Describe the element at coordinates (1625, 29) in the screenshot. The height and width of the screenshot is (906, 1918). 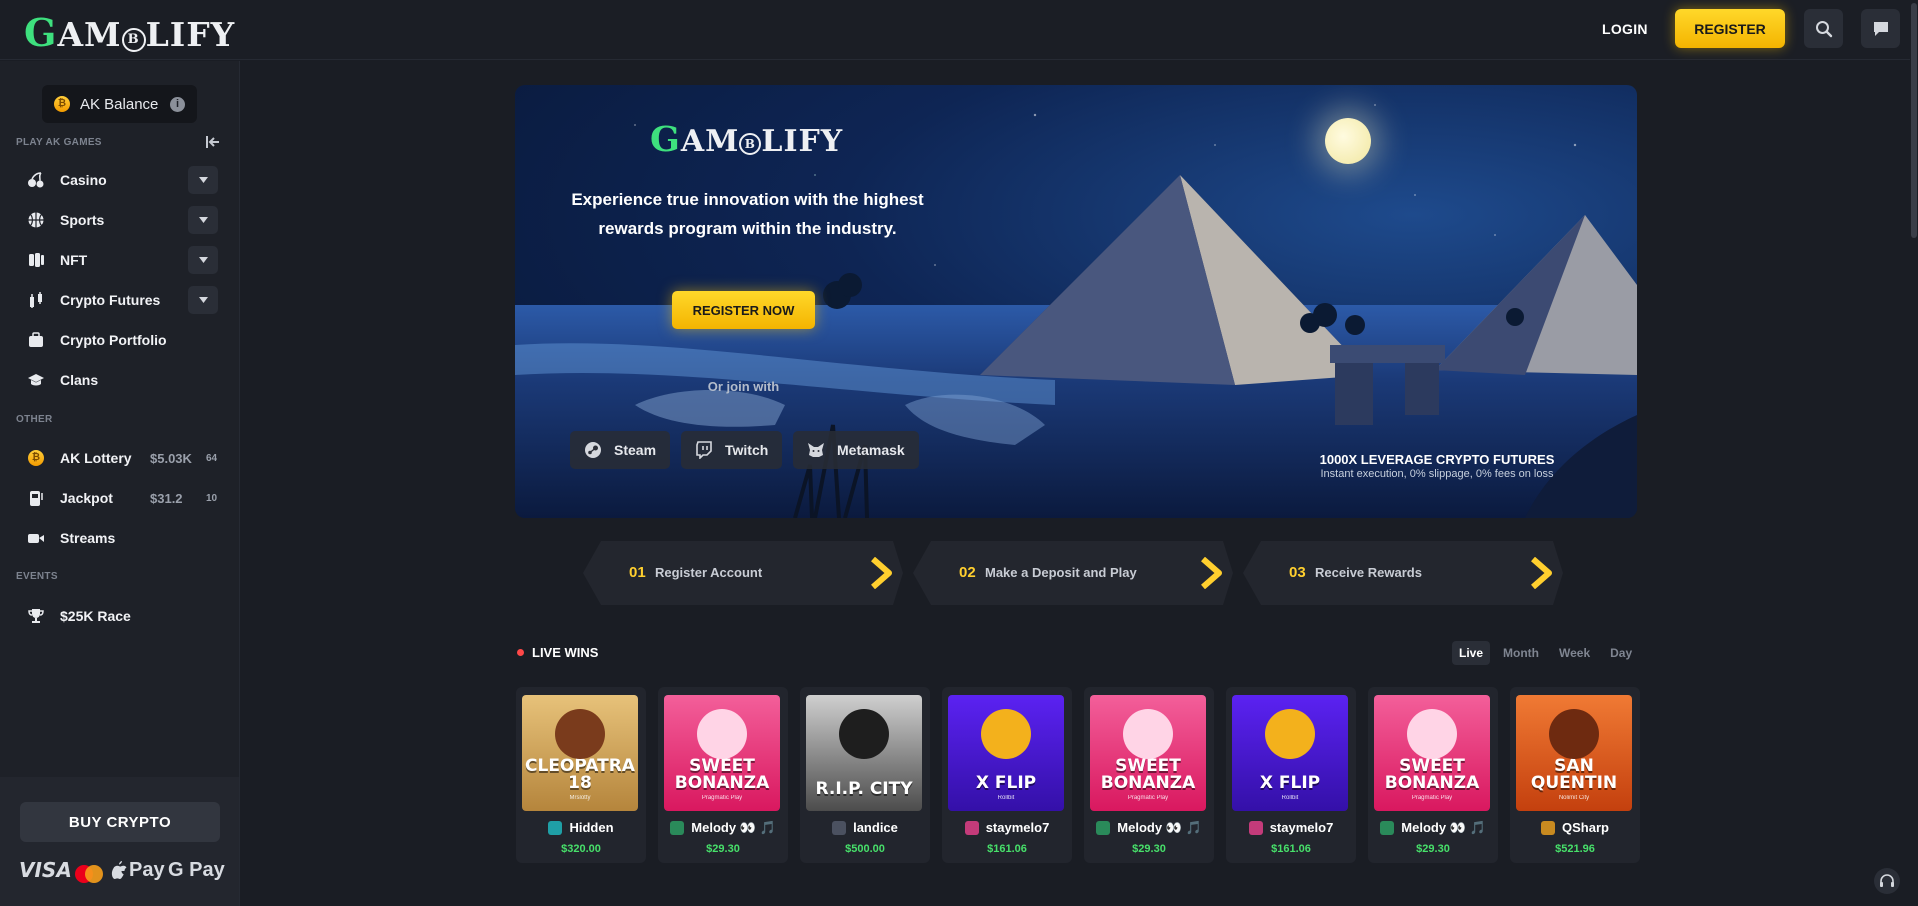
I see `login-button: LOGIN` at that location.